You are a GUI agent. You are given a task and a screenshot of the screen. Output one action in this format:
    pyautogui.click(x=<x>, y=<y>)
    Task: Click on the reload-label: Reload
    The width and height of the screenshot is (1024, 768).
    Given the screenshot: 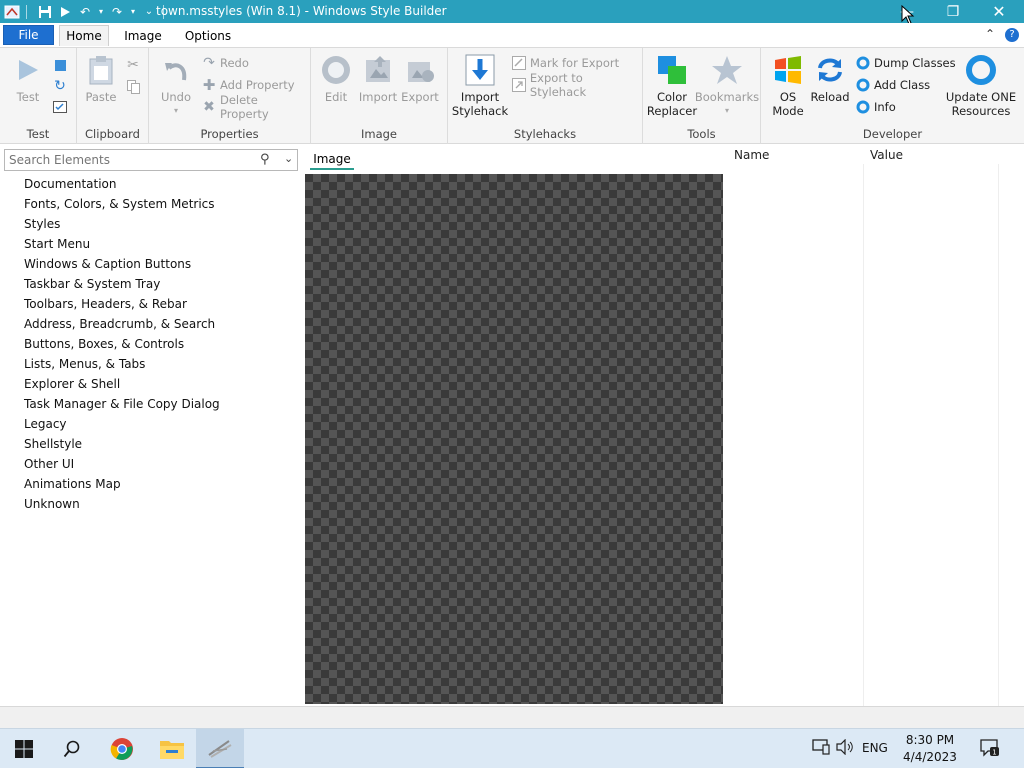 What is the action you would take?
    pyautogui.click(x=830, y=97)
    